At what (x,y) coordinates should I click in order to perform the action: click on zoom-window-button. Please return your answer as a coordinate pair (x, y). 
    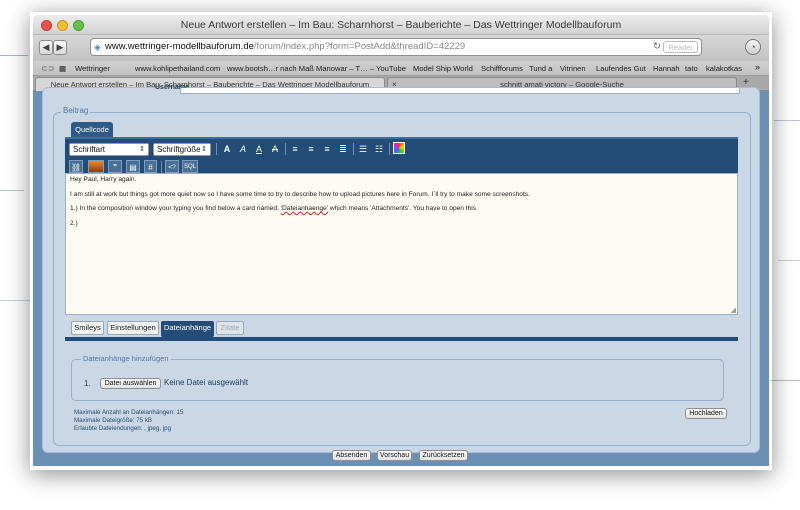
    Looking at the image, I should click on (78, 25).